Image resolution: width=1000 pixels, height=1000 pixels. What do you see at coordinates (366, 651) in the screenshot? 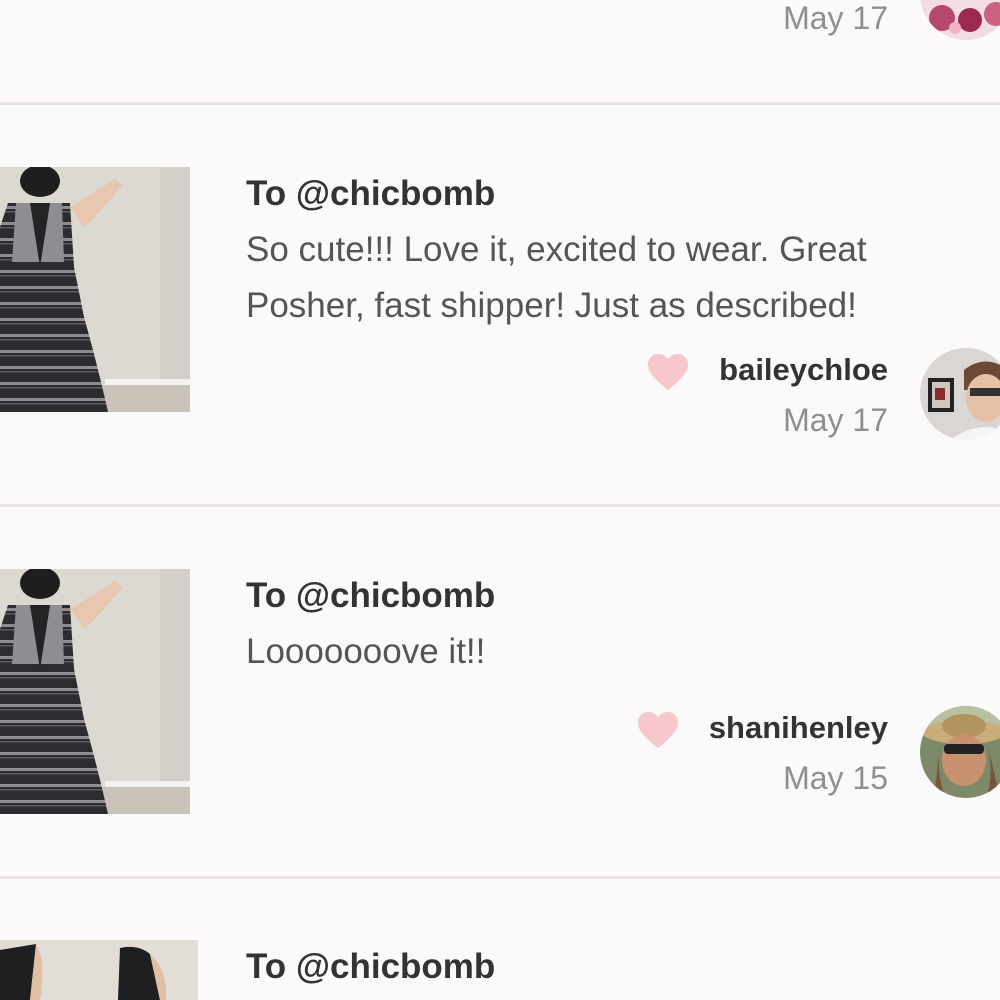
I see `review-message: Looooooove it!!` at bounding box center [366, 651].